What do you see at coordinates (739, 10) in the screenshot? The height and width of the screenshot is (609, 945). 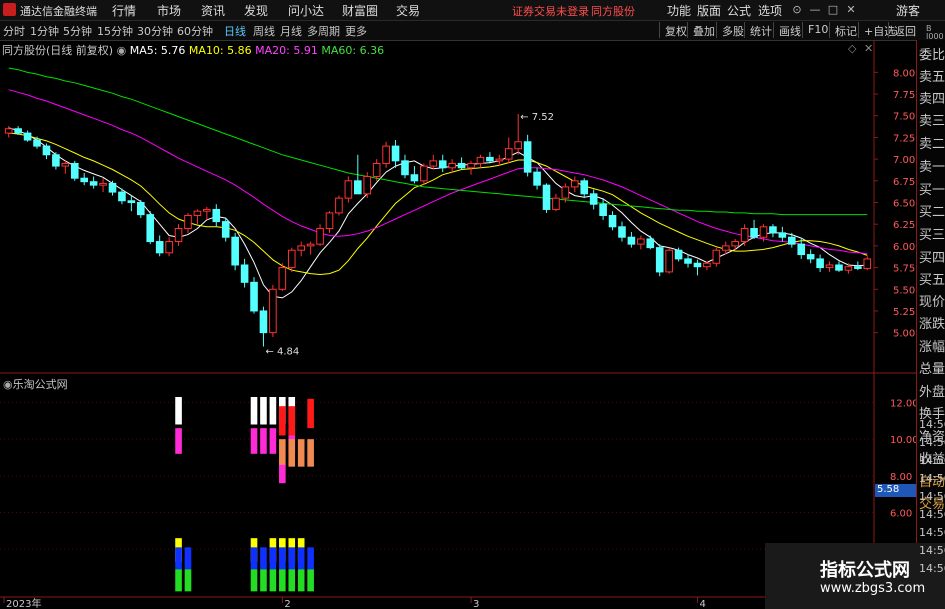 I see `menu-formula: 公式` at bounding box center [739, 10].